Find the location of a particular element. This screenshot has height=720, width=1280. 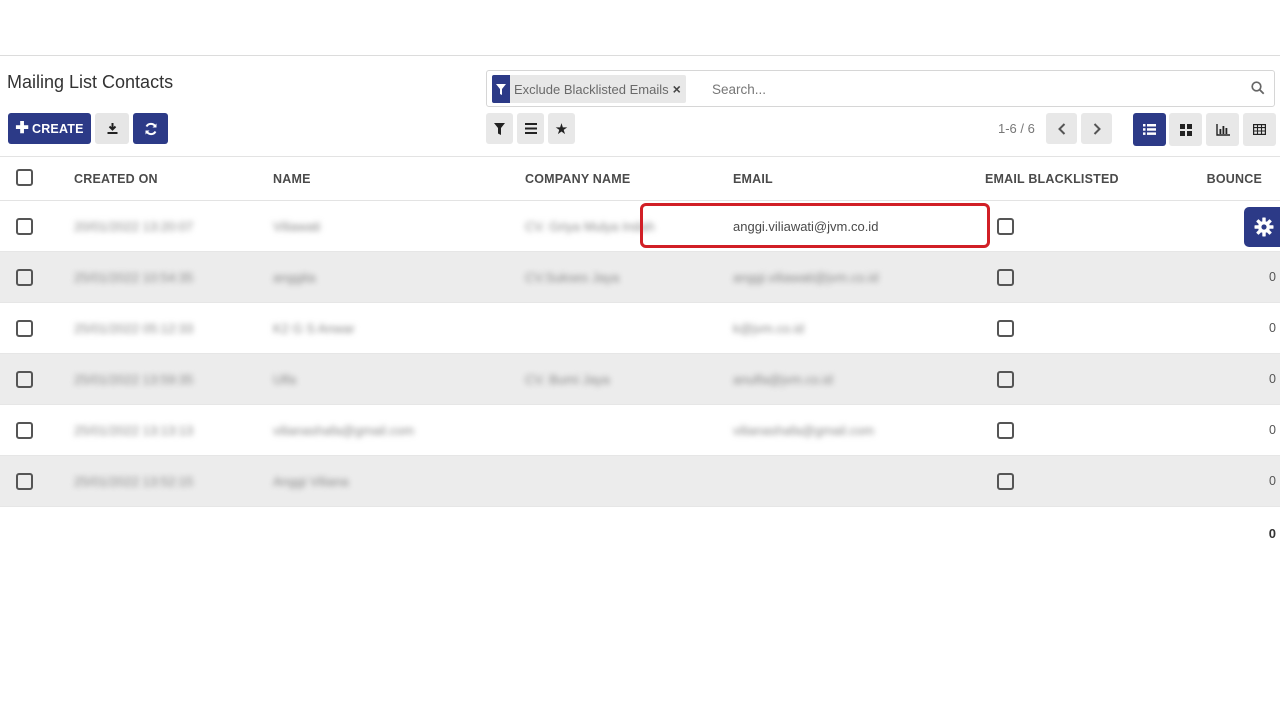

company-cell: CV. Bumi Jaya is located at coordinates (567, 379).